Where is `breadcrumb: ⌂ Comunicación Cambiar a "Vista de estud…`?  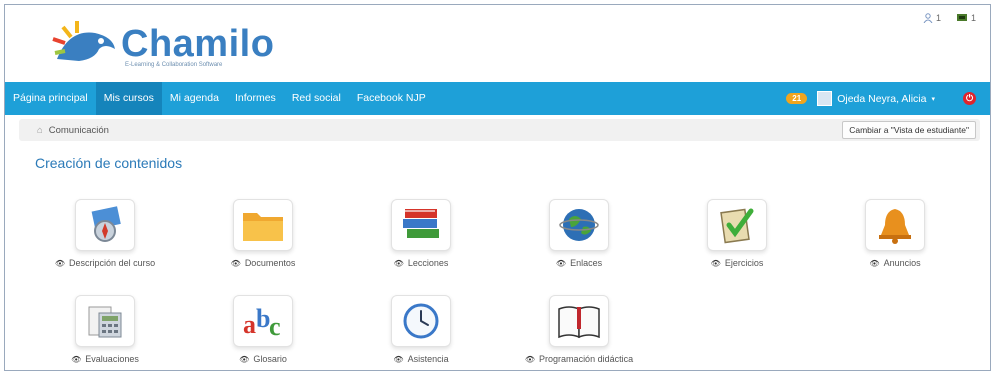
breadcrumb: ⌂ Comunicación Cambiar a "Vista de estud… is located at coordinates (499, 130).